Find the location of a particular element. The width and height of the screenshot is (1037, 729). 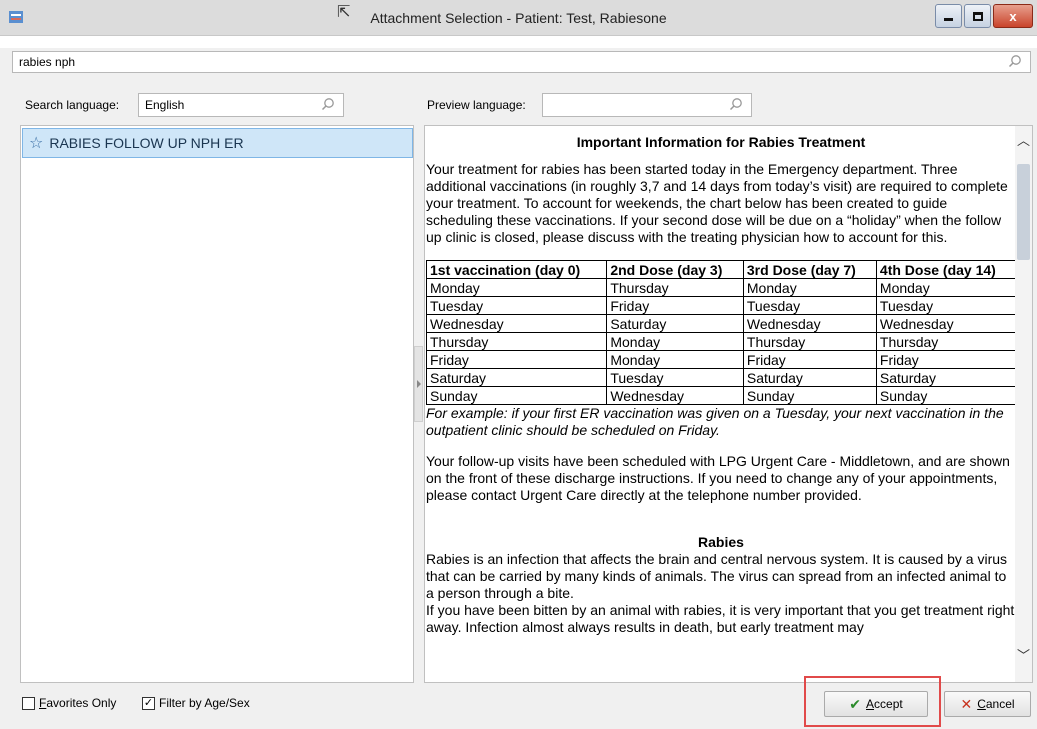

table-row: Tuesday Friday Tuesday Tuesday is located at coordinates (722, 305).